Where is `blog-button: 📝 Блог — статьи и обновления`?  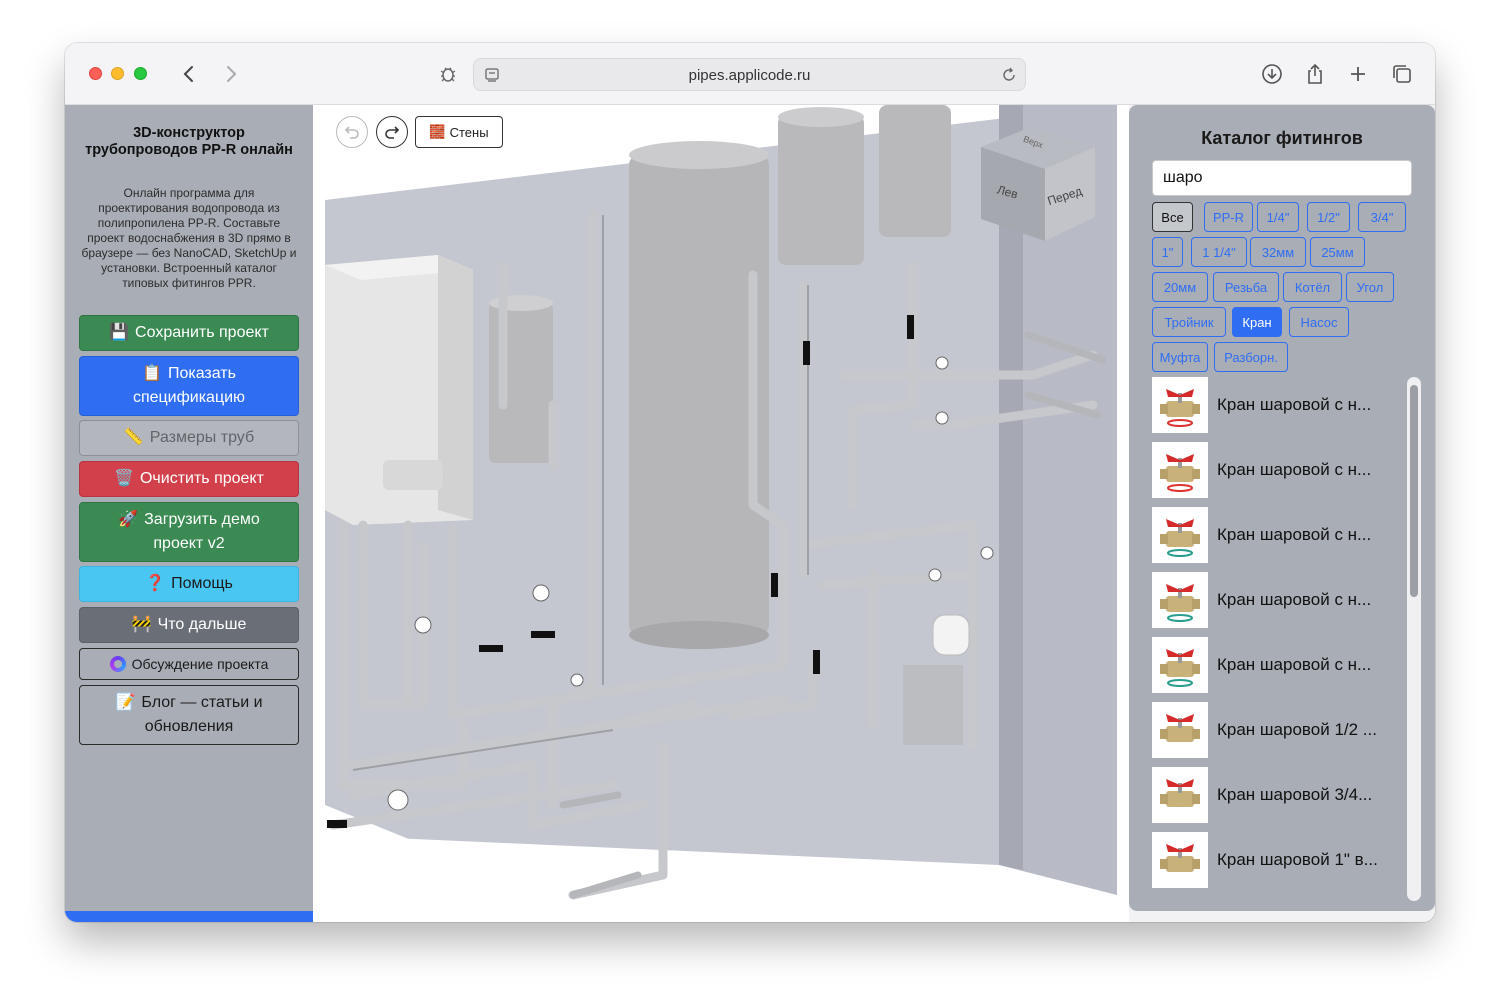
blog-button: 📝 Блог — статьи и обновления is located at coordinates (189, 715).